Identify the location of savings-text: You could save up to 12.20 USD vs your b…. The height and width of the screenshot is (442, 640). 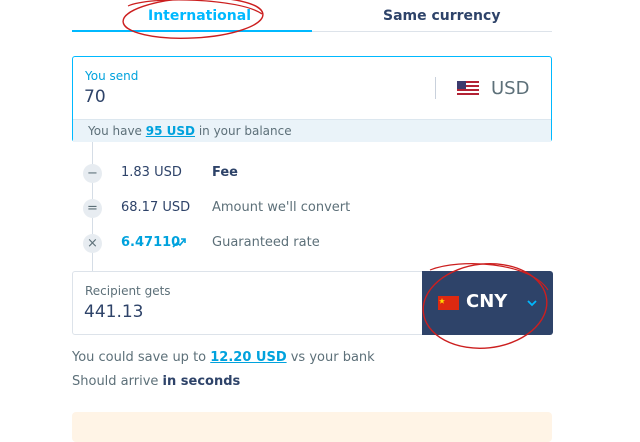
(223, 357).